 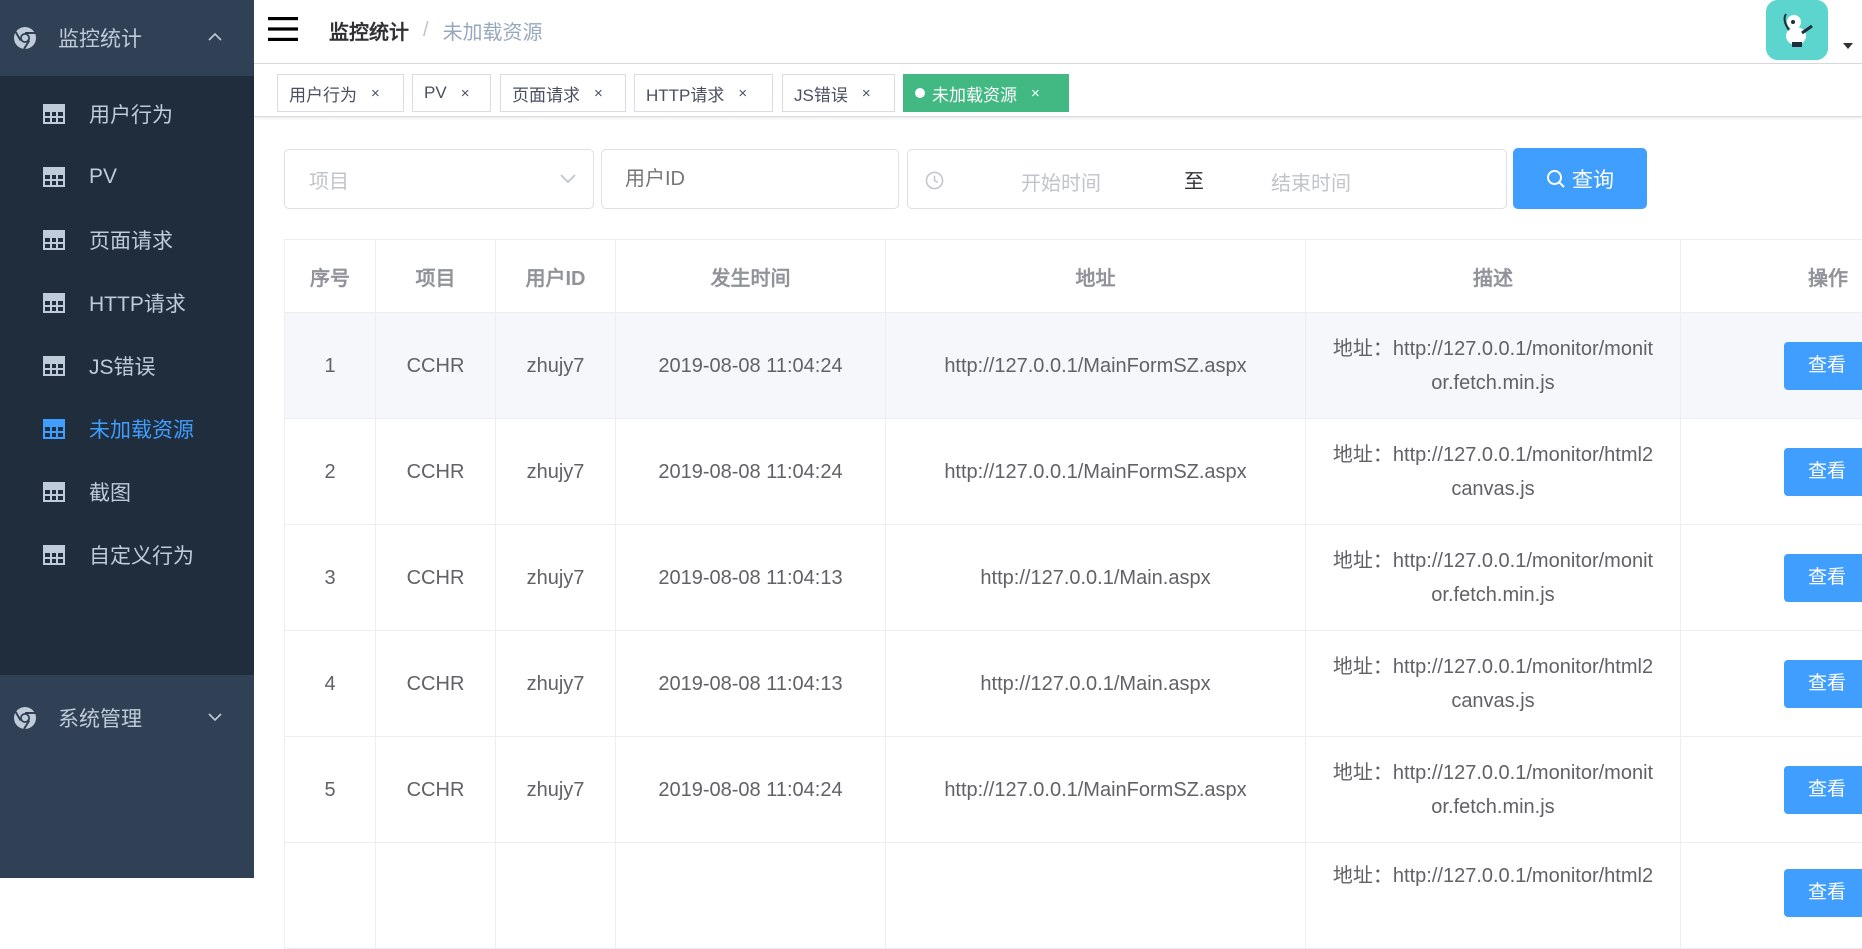 What do you see at coordinates (1073, 276) in the screenshot?
I see `table-header-row: 序号 项目 用户ID 发生时间 地址 描述 操作` at bounding box center [1073, 276].